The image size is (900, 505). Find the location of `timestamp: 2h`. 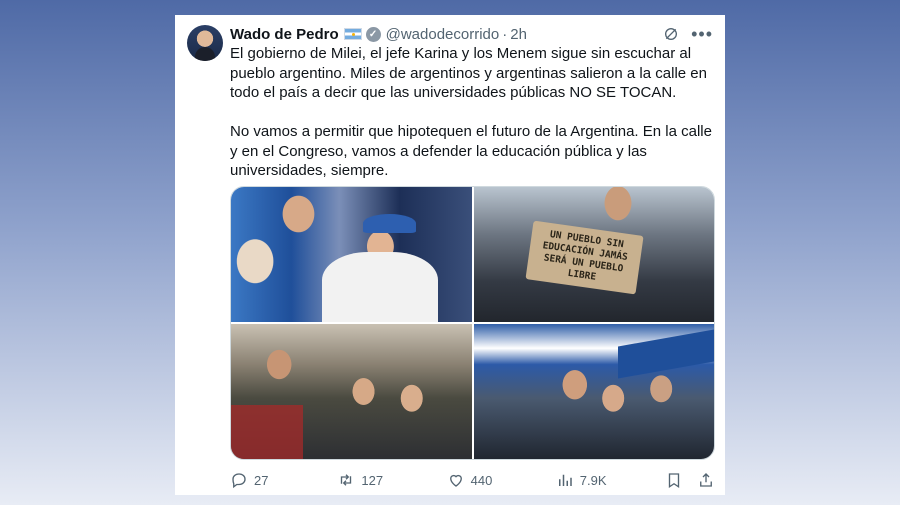

timestamp: 2h is located at coordinates (518, 34).